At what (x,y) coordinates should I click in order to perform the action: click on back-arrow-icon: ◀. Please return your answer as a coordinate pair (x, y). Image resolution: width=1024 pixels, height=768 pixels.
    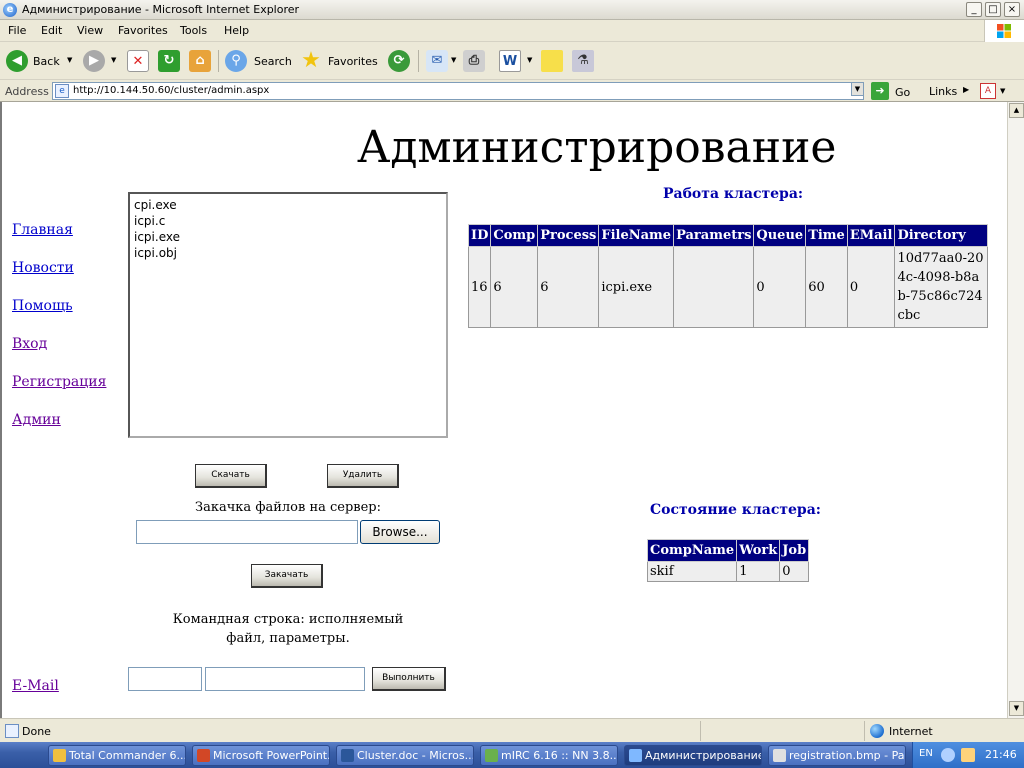
    Looking at the image, I should click on (17, 61).